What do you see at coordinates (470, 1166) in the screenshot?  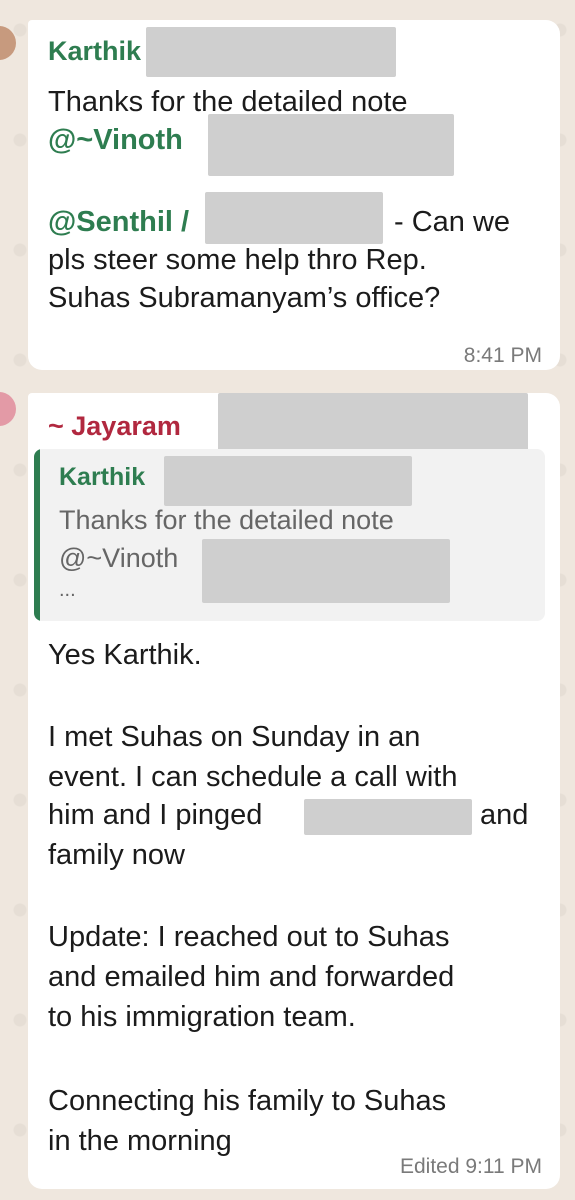 I see `message-timestamp: Edited 9:11 PM` at bounding box center [470, 1166].